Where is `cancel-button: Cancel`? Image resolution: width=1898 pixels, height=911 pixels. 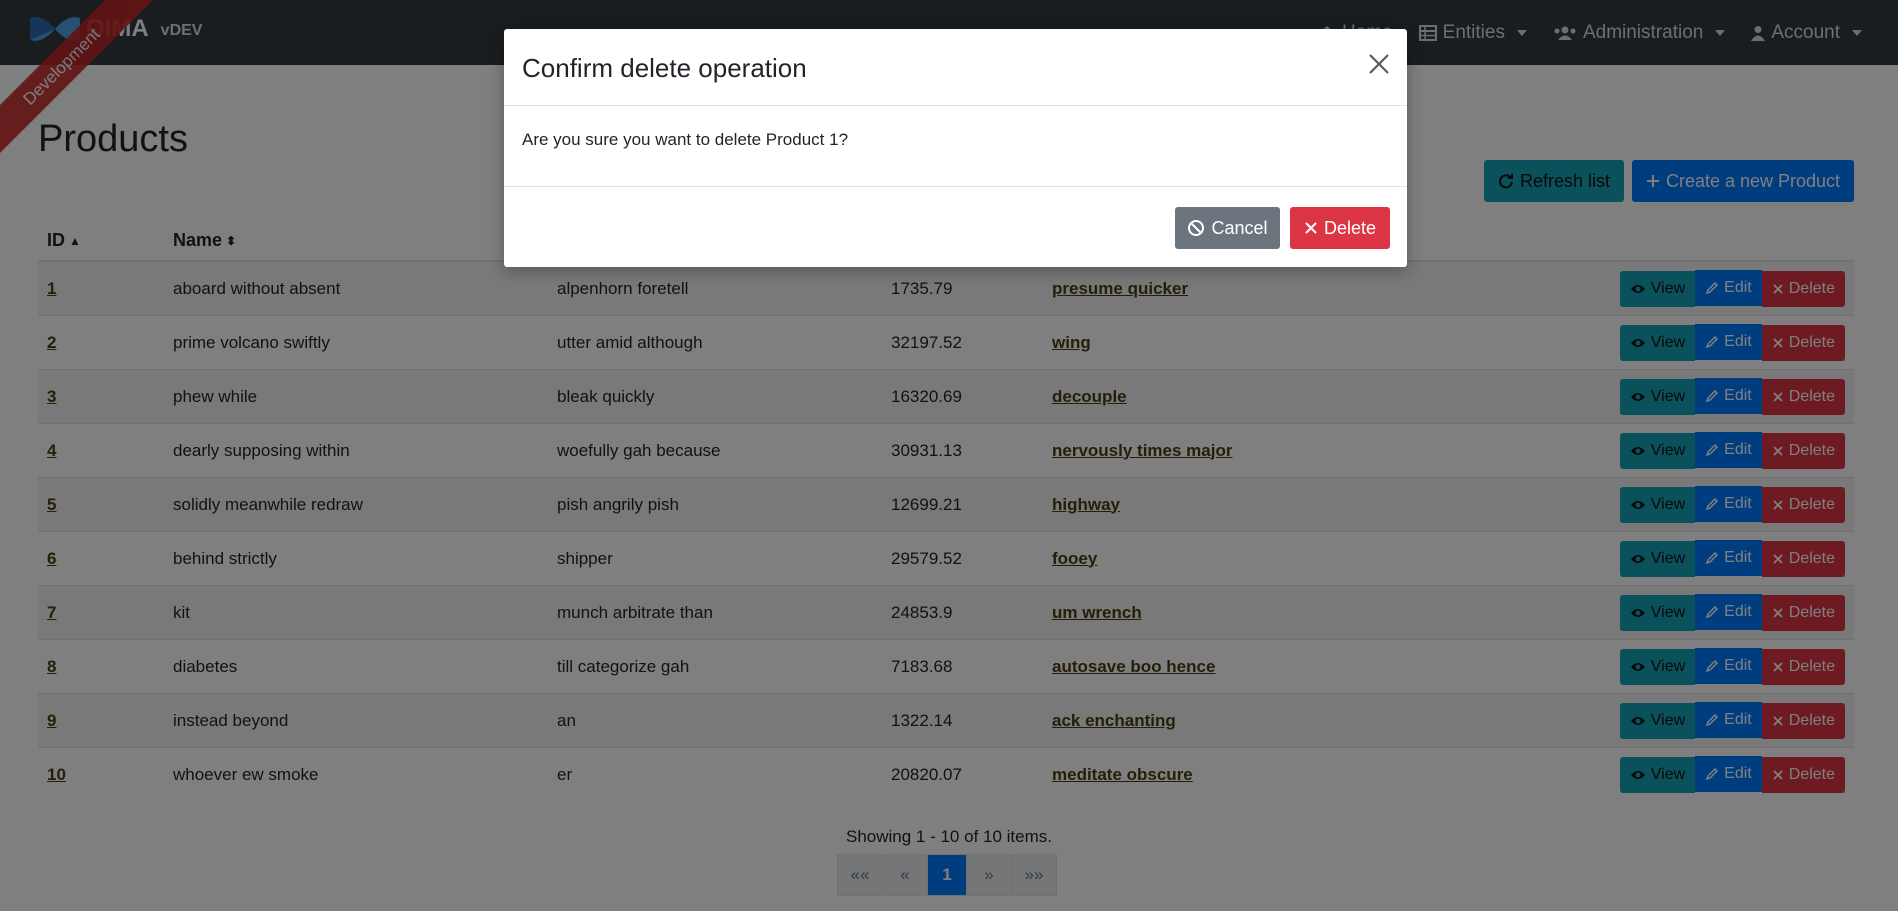
cancel-button: Cancel is located at coordinates (1227, 228).